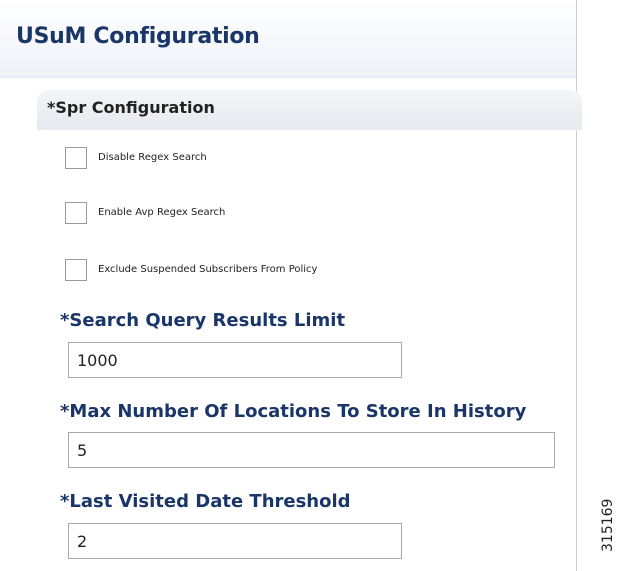 The width and height of the screenshot is (618, 571). What do you see at coordinates (311, 450) in the screenshot?
I see `max-locations-history-input` at bounding box center [311, 450].